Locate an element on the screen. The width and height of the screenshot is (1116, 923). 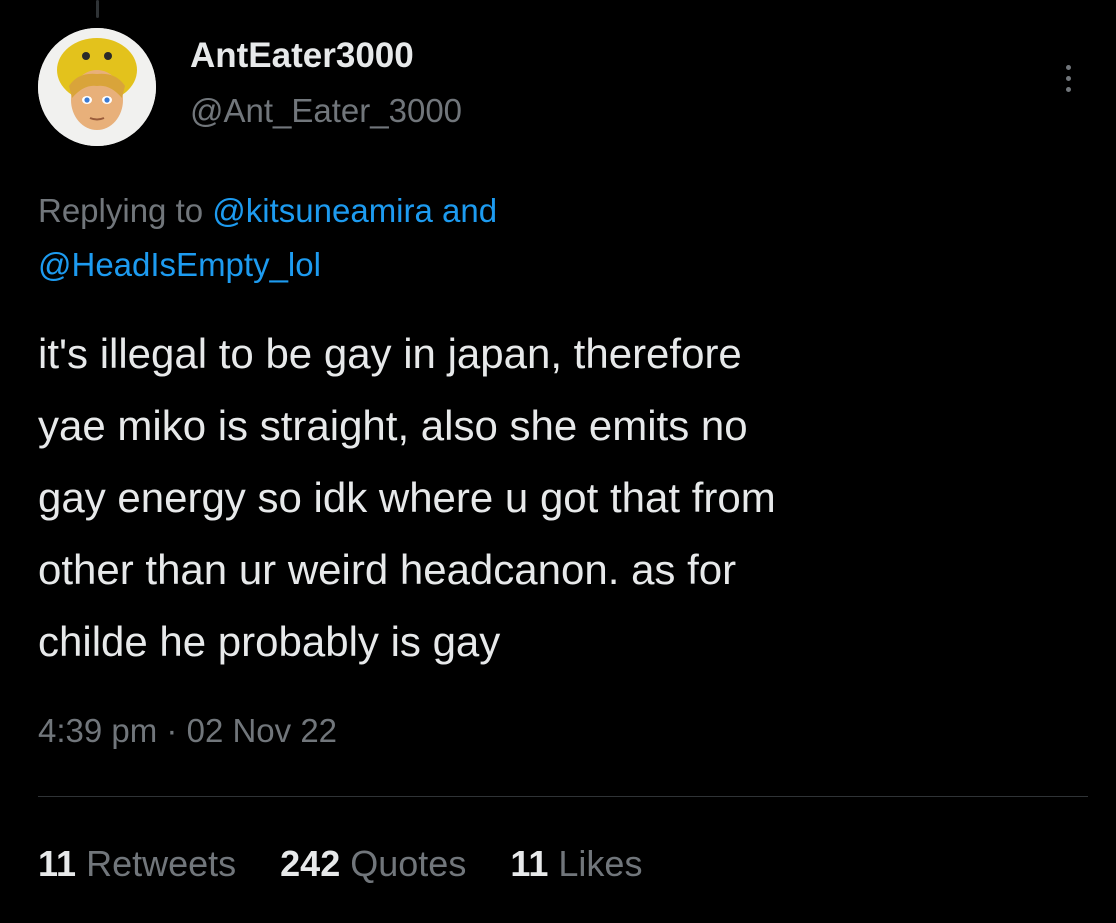
engagement-stats: 11 Retweets 242 Quotes 11 Likes is located at coordinates (340, 864).